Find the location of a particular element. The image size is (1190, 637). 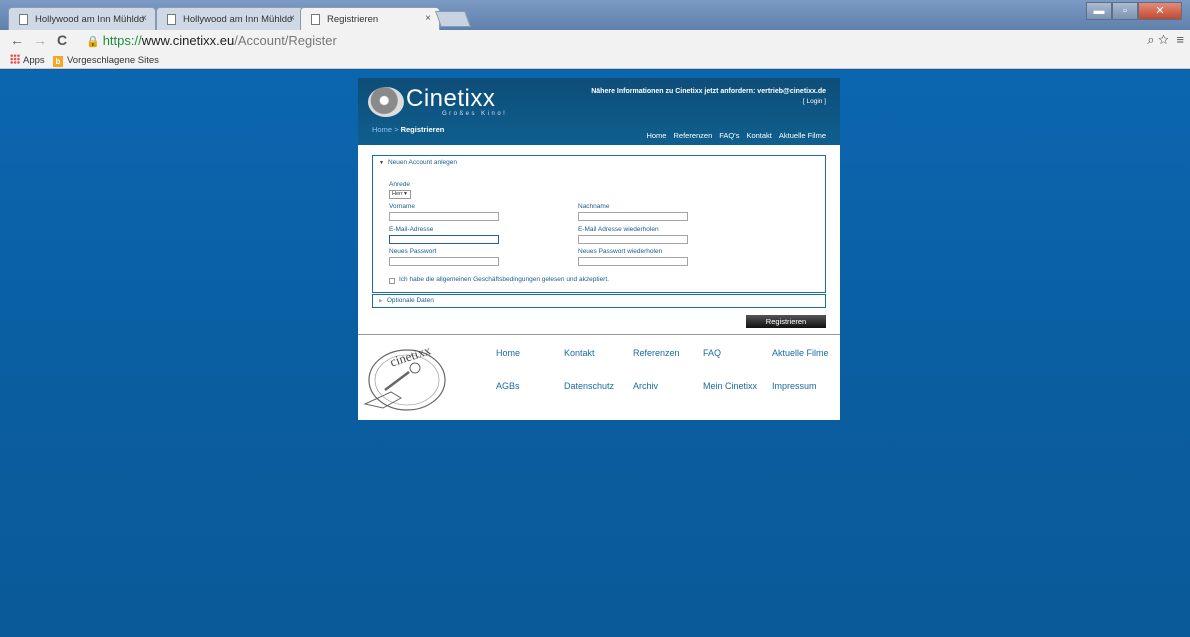

breadcrumb-home: Home is located at coordinates (382, 129).